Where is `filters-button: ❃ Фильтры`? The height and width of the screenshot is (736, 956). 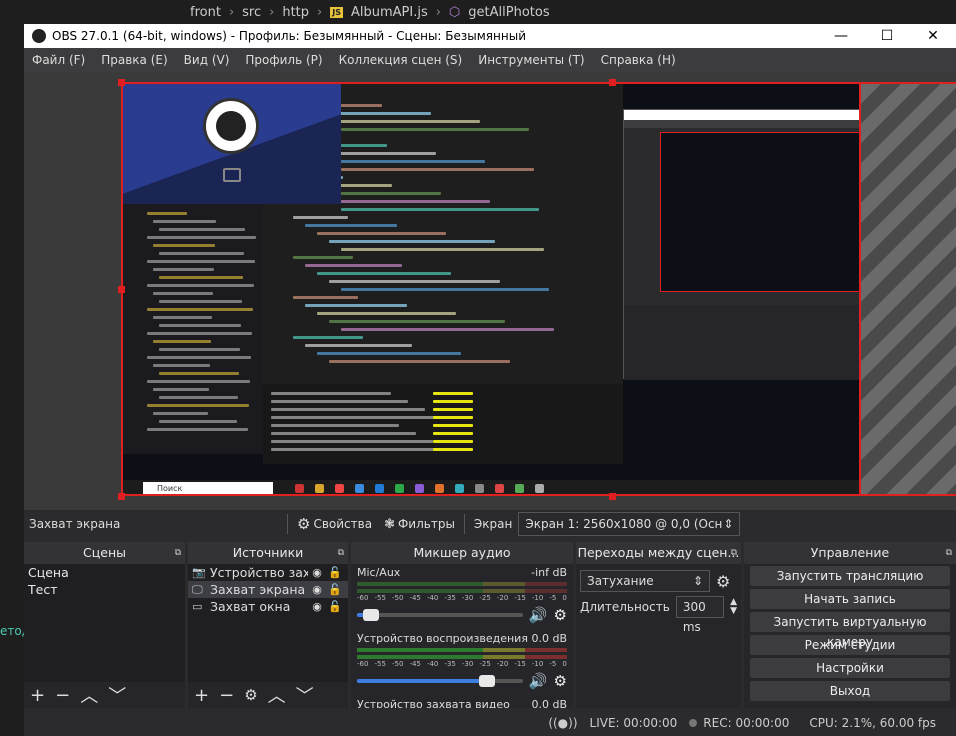
filters-button: ❃ Фильтры is located at coordinates (419, 524).